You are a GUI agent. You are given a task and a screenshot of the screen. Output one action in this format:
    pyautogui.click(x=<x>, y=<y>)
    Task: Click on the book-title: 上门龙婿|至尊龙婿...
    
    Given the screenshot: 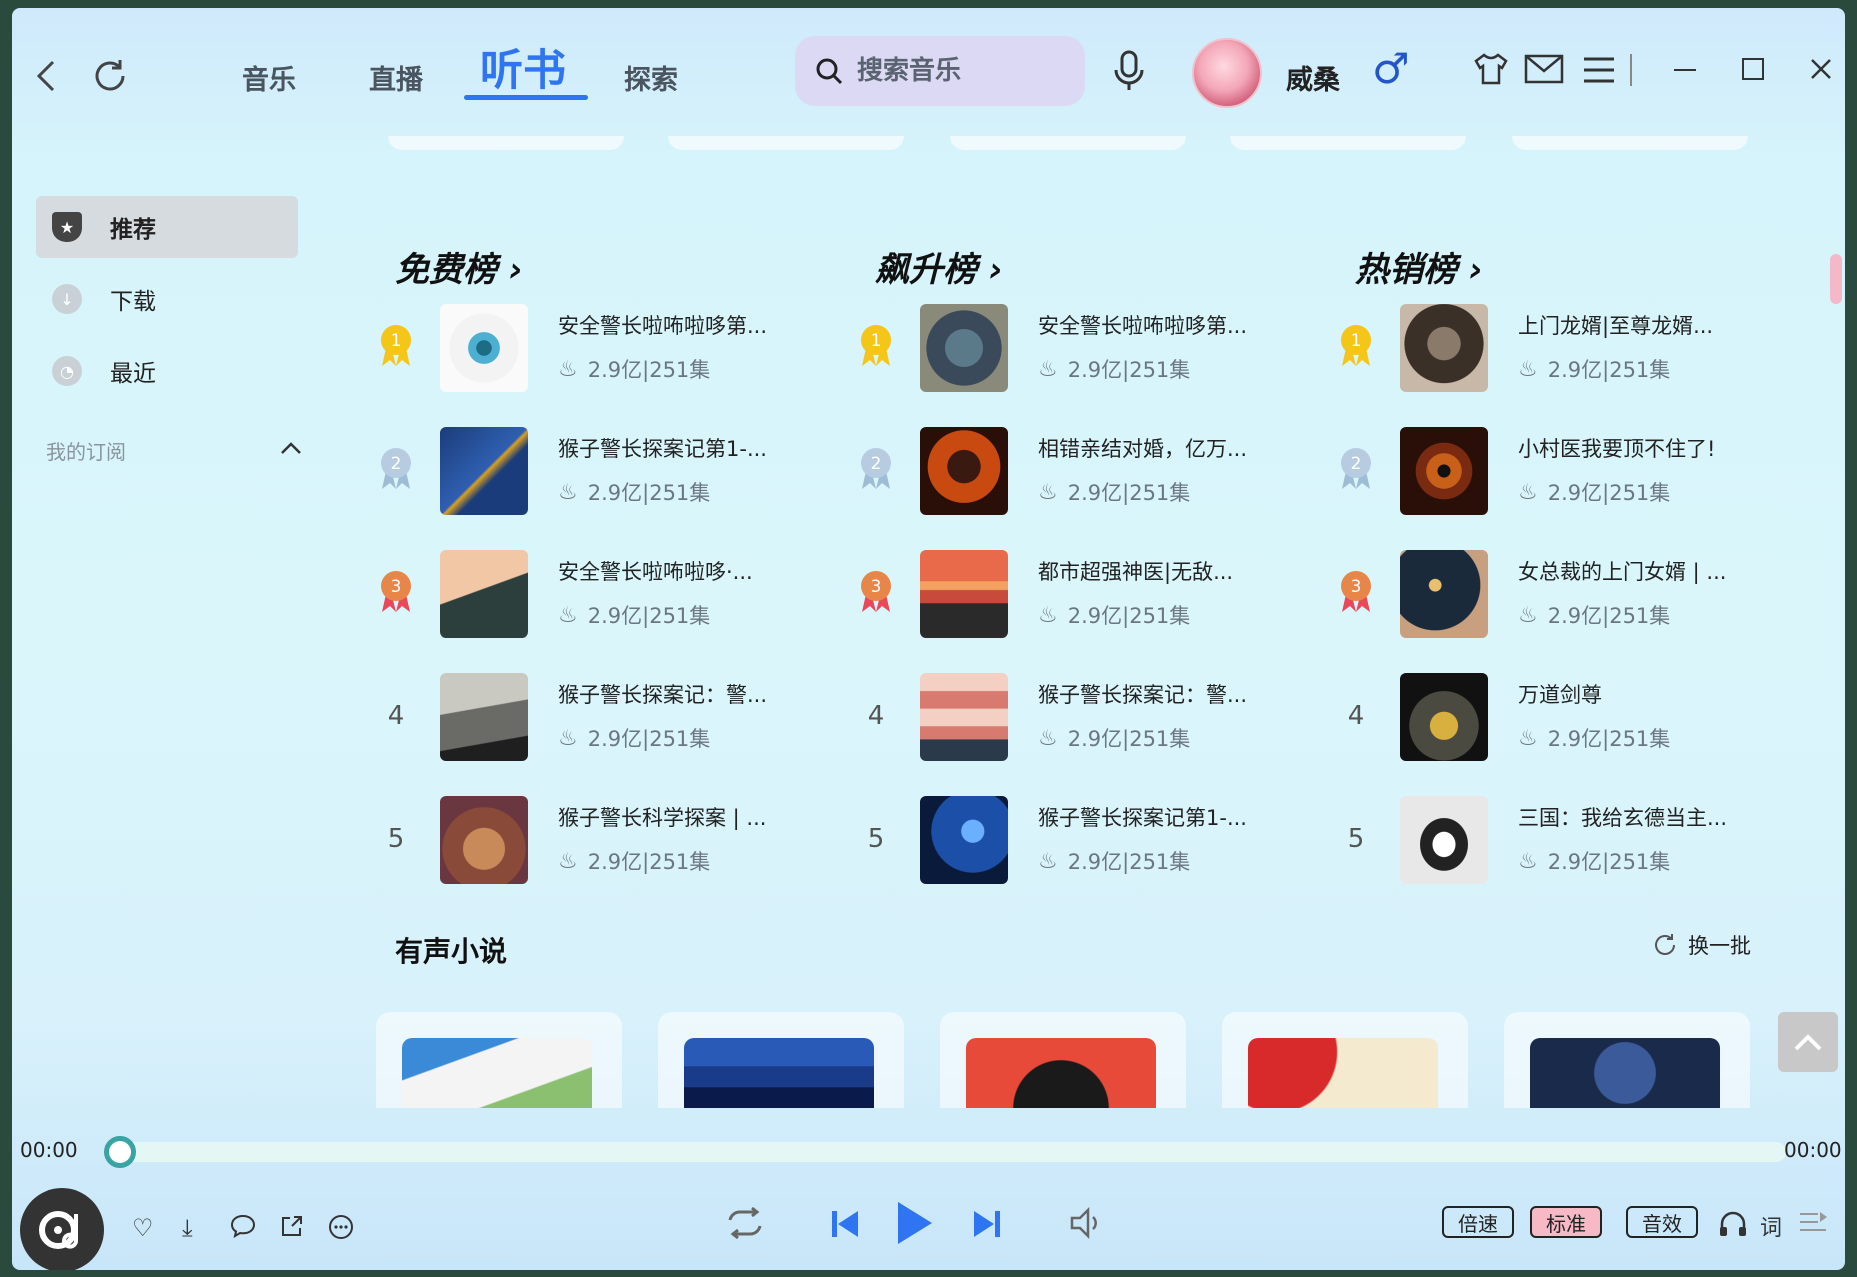 What is the action you would take?
    pyautogui.click(x=1615, y=325)
    